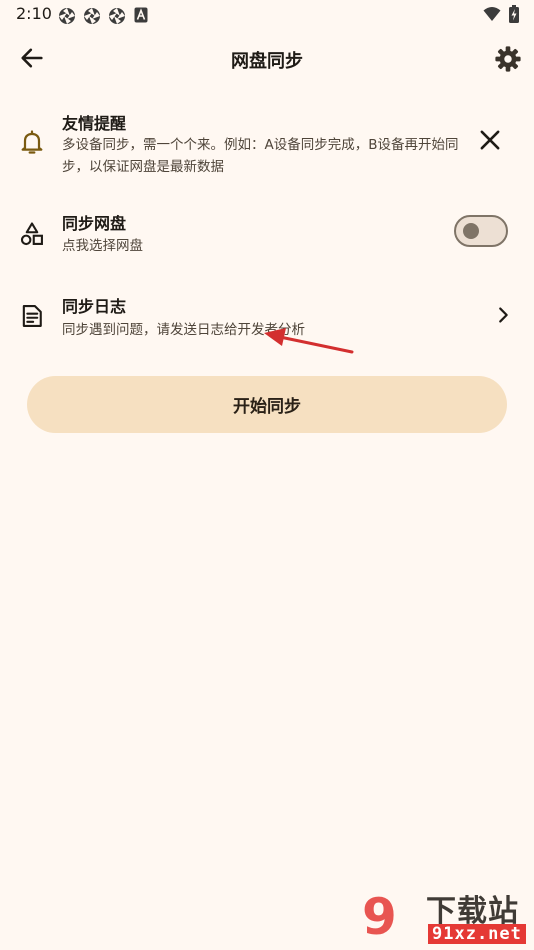 The width and height of the screenshot is (534, 950). Describe the element at coordinates (94, 223) in the screenshot. I see `sync-disk-title: 同步网盘` at that location.